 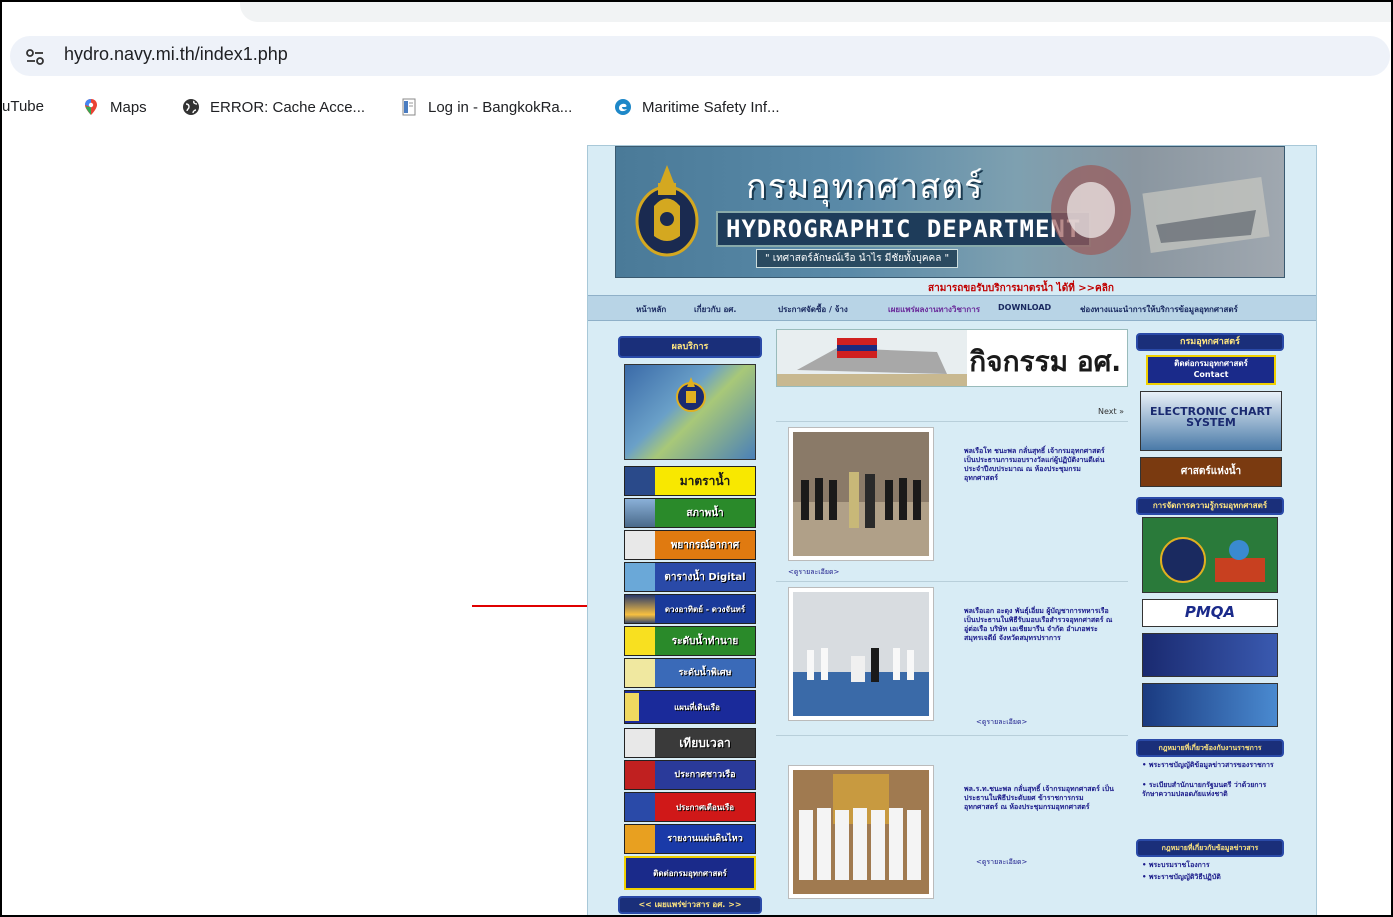 I want to click on department-seal-icon, so click(x=667, y=211).